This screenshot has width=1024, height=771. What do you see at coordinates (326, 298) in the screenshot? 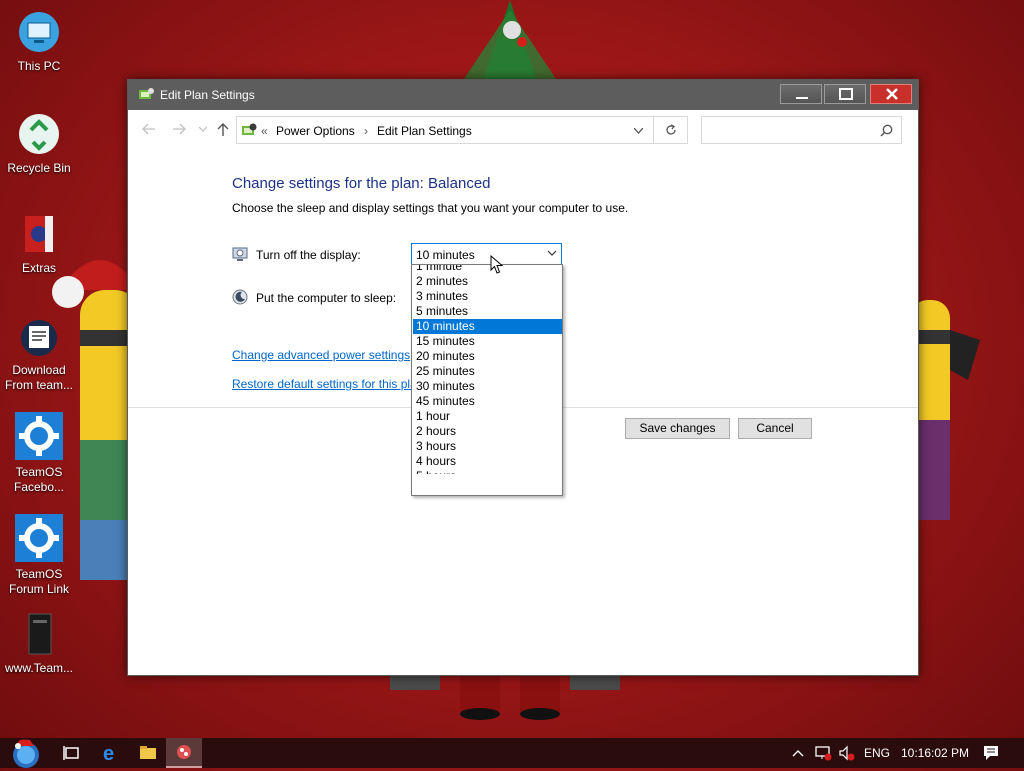
I see `sleep-label: Put the computer to sleep:` at bounding box center [326, 298].